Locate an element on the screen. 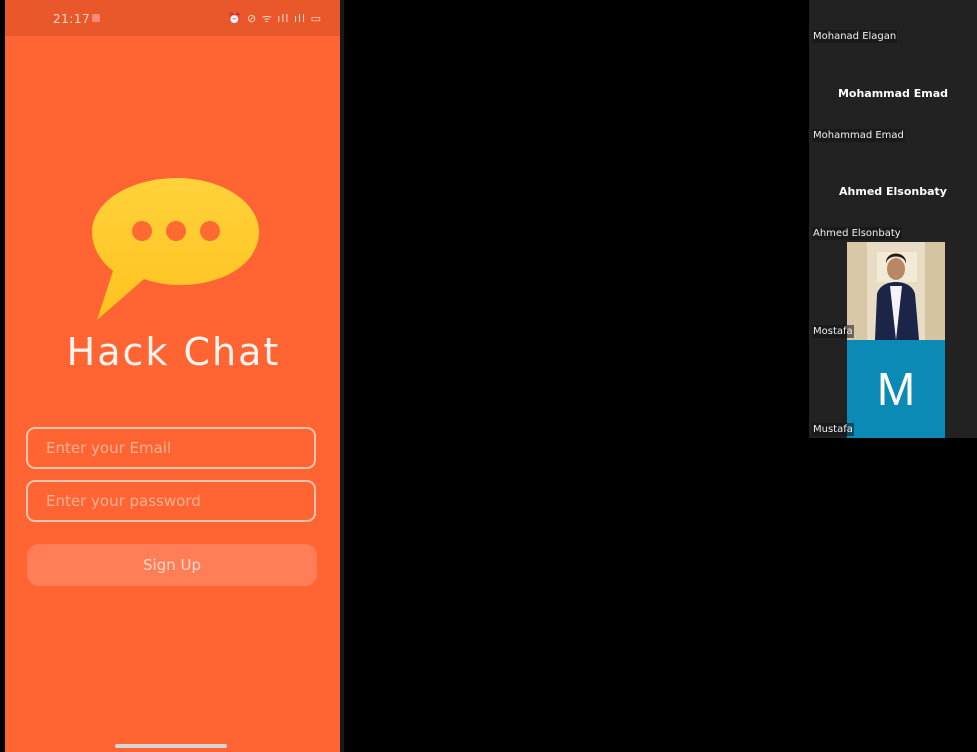 The image size is (977, 752). participant-tile: Mohammad Emad Mohammad Emad is located at coordinates (893, 95).